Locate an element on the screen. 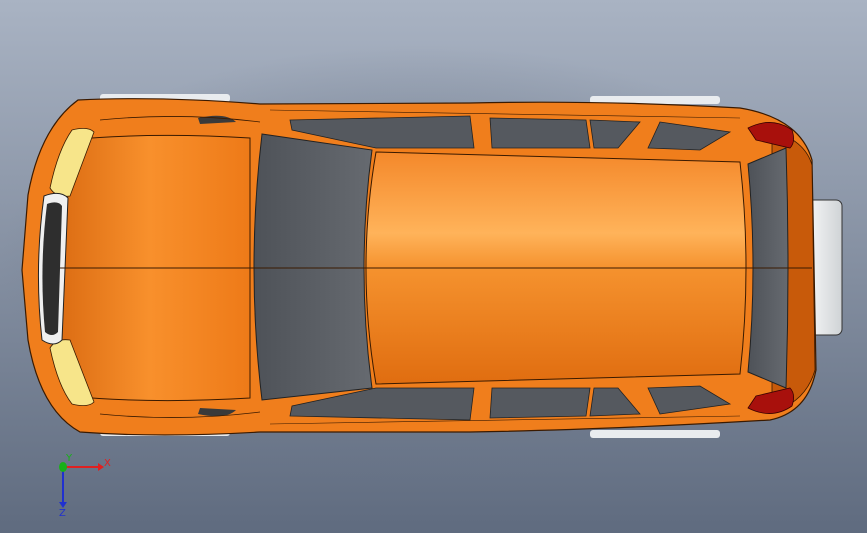 The image size is (867, 533). x-axis-label: X is located at coordinates (107, 463).